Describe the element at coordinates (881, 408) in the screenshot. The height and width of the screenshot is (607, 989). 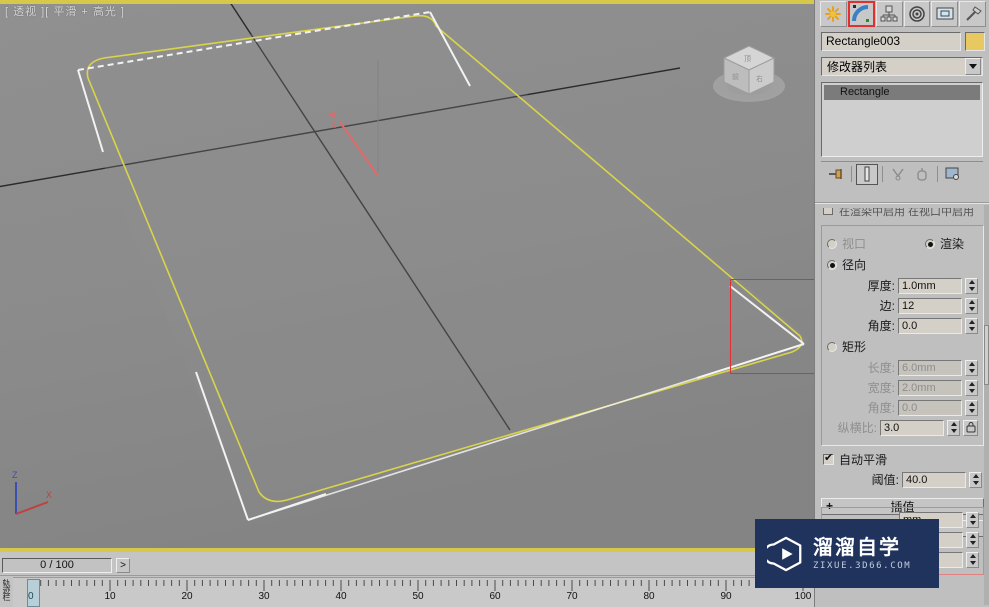
I see `rect-angle-label: 角度:` at that location.